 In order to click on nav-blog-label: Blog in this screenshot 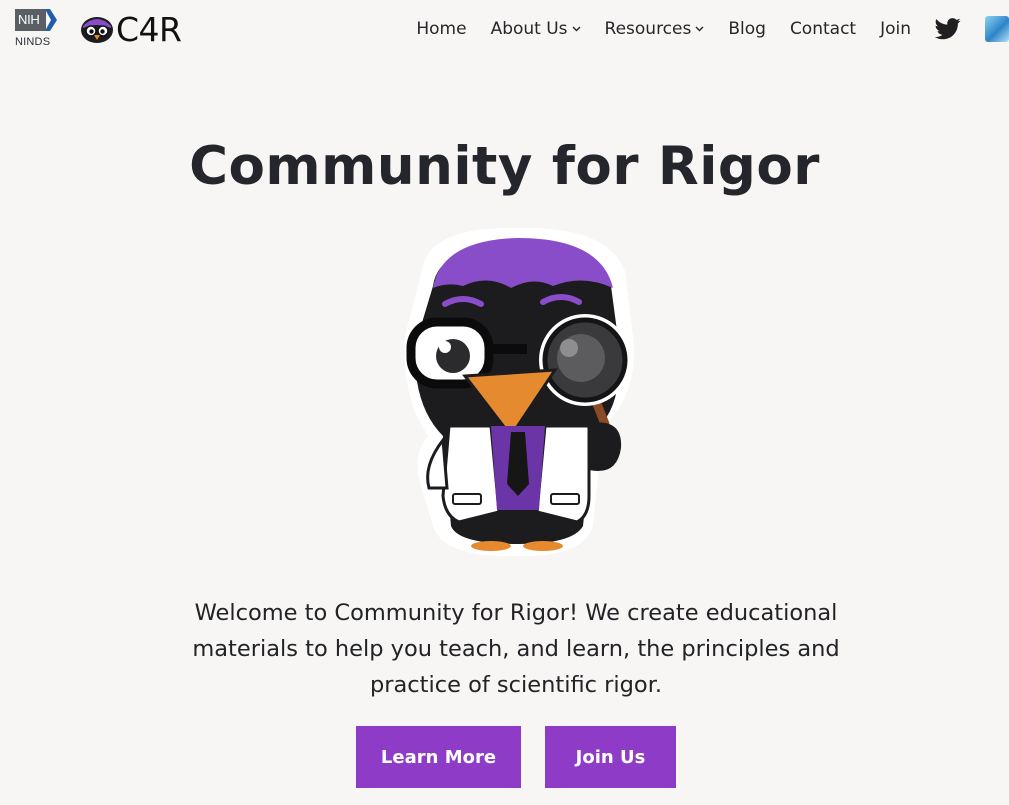, I will do `click(747, 29)`.